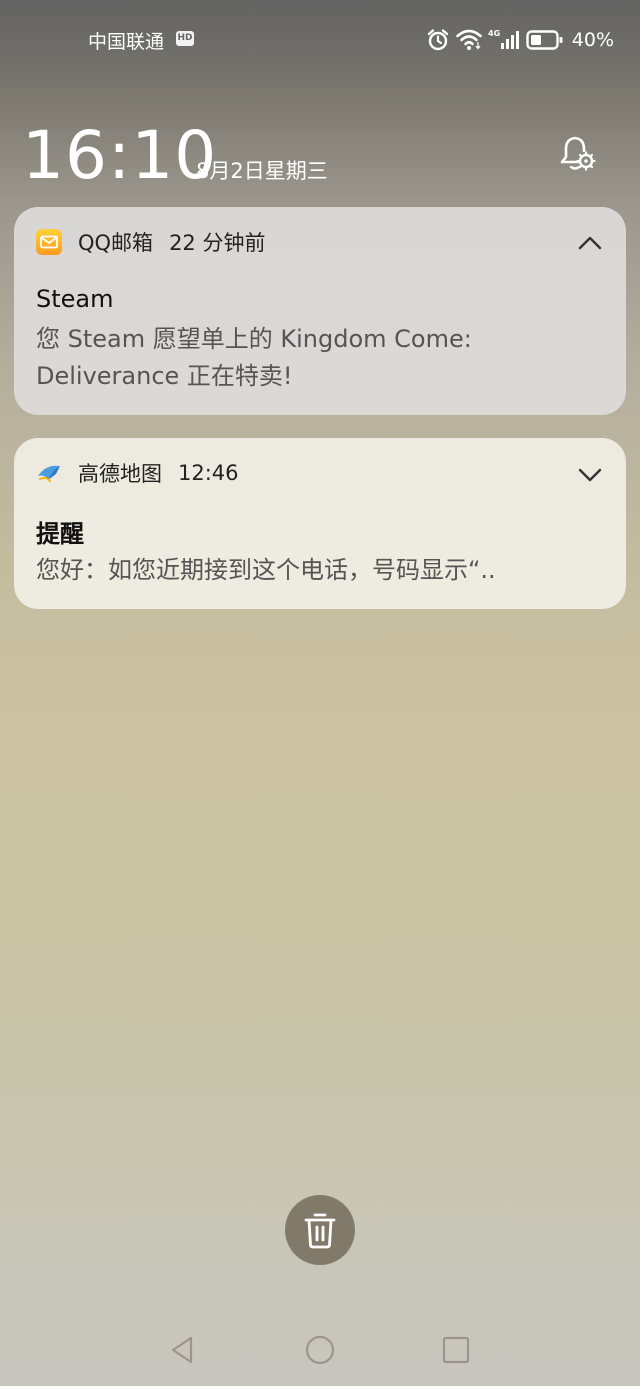  What do you see at coordinates (49, 473) in the screenshot?
I see `amap-icon` at bounding box center [49, 473].